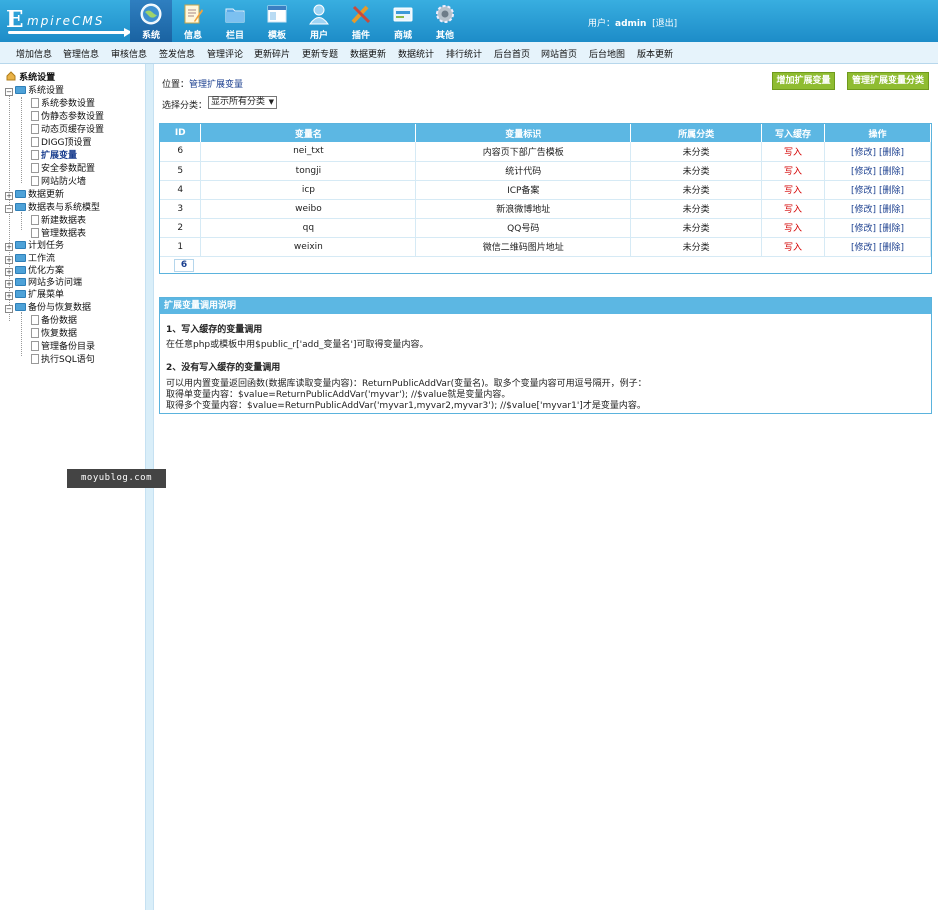  What do you see at coordinates (181, 133) in the screenshot?
I see `col-id: ID` at bounding box center [181, 133].